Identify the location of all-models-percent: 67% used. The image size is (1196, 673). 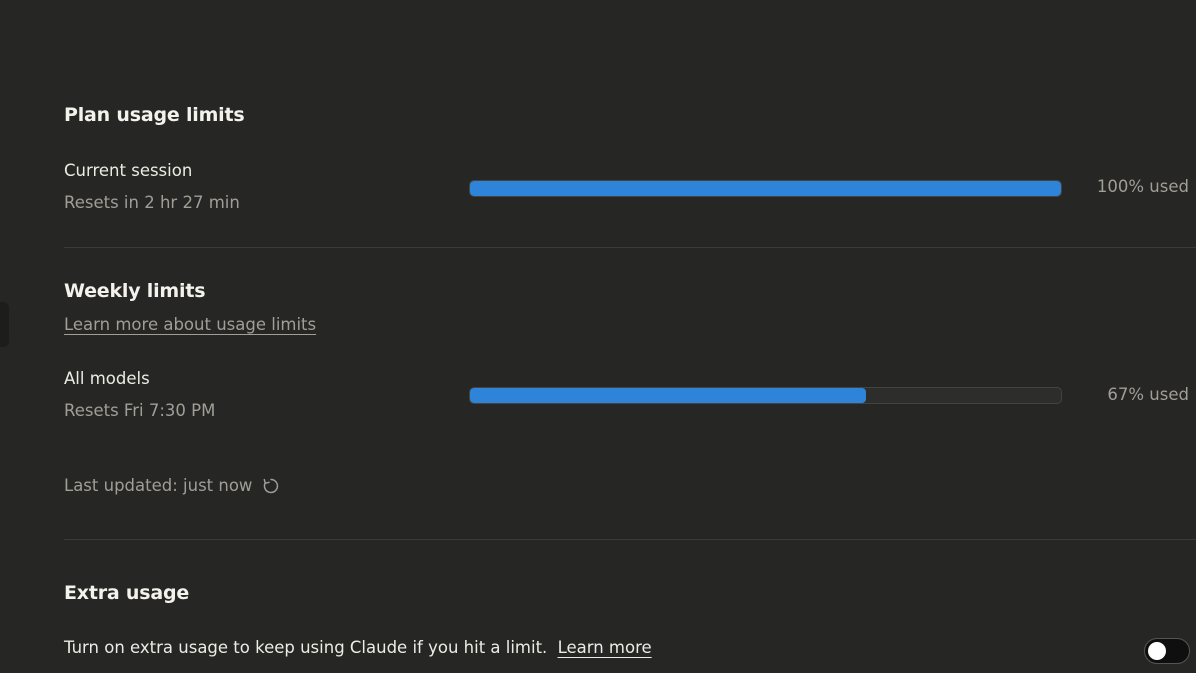
(1148, 394).